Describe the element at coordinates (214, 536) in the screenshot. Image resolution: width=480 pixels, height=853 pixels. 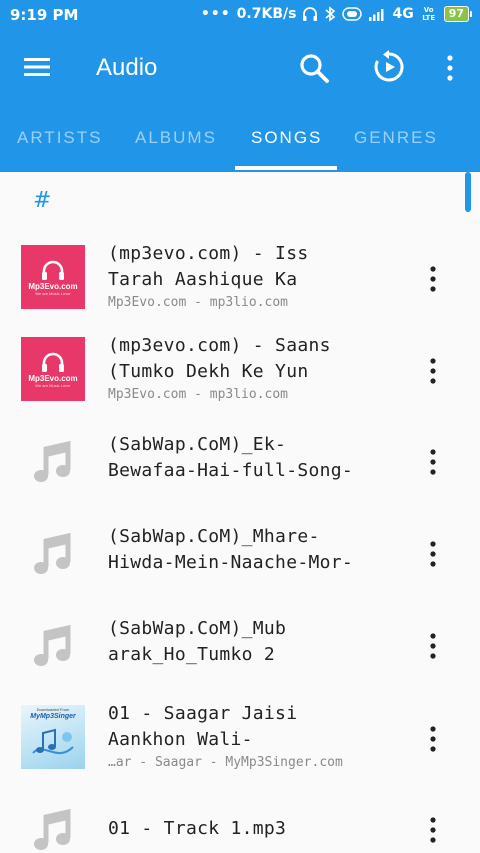
I see `song-title-line: (SabWap.CoM)_Mhare-` at that location.